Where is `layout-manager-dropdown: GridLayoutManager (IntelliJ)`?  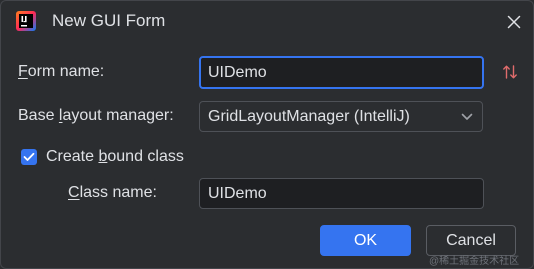
layout-manager-dropdown: GridLayoutManager (IntelliJ) is located at coordinates (341, 116).